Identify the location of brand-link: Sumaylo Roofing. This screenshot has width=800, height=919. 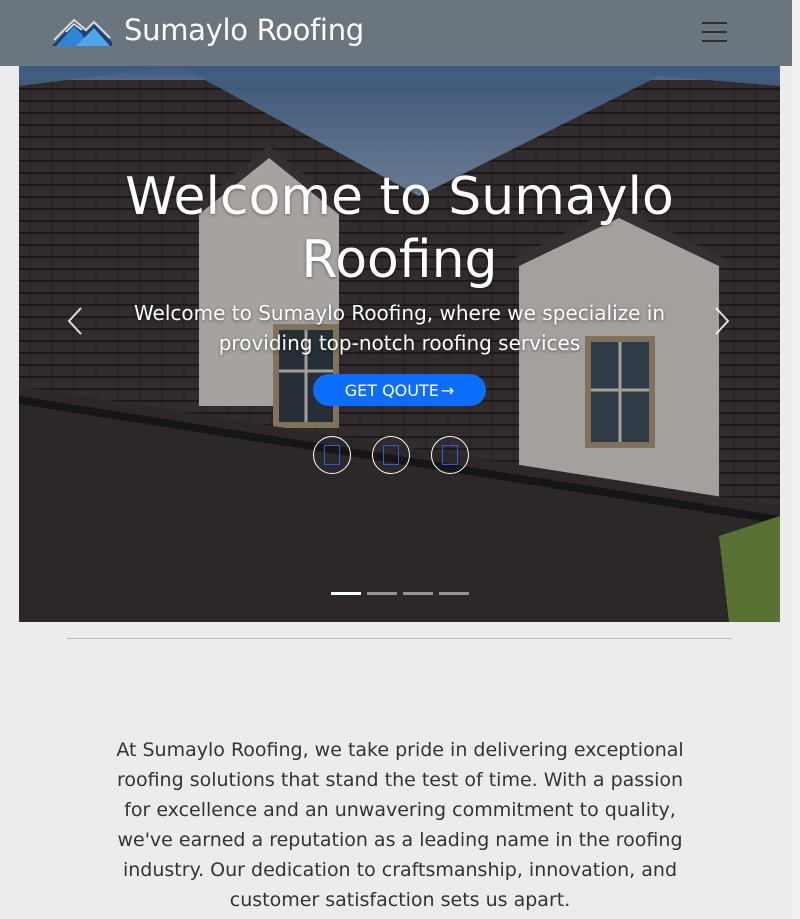
(208, 30).